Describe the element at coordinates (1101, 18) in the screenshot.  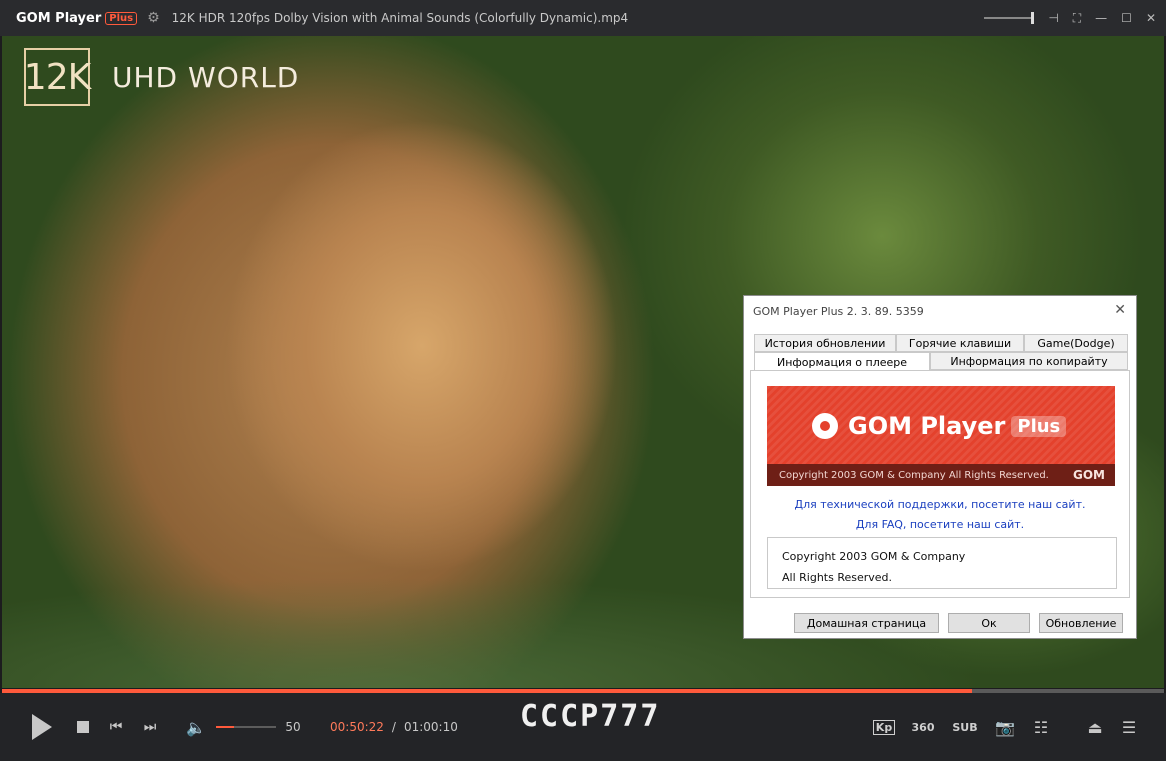
I see `minimize-icon: —` at that location.